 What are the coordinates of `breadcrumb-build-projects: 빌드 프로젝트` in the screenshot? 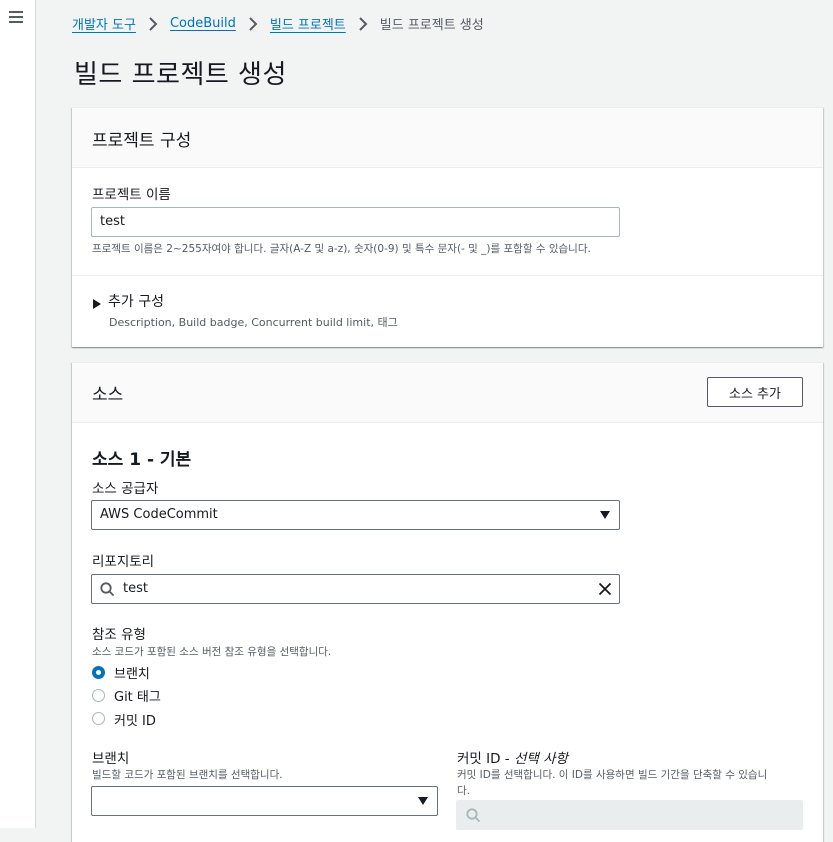 It's located at (308, 23).